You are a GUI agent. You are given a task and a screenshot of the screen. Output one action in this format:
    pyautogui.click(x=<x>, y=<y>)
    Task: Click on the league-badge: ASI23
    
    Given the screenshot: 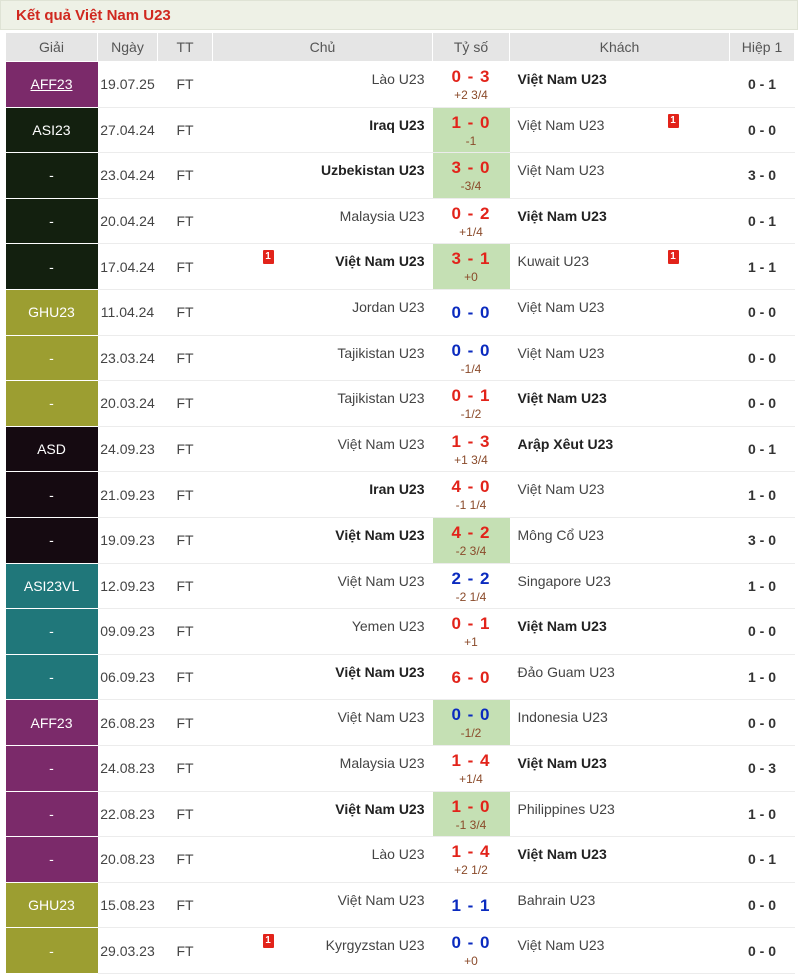 What is the action you would take?
    pyautogui.click(x=51, y=130)
    